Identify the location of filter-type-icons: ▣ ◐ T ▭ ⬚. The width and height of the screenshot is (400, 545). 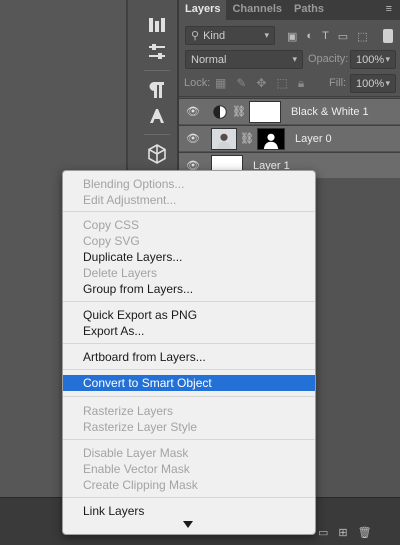
(327, 36).